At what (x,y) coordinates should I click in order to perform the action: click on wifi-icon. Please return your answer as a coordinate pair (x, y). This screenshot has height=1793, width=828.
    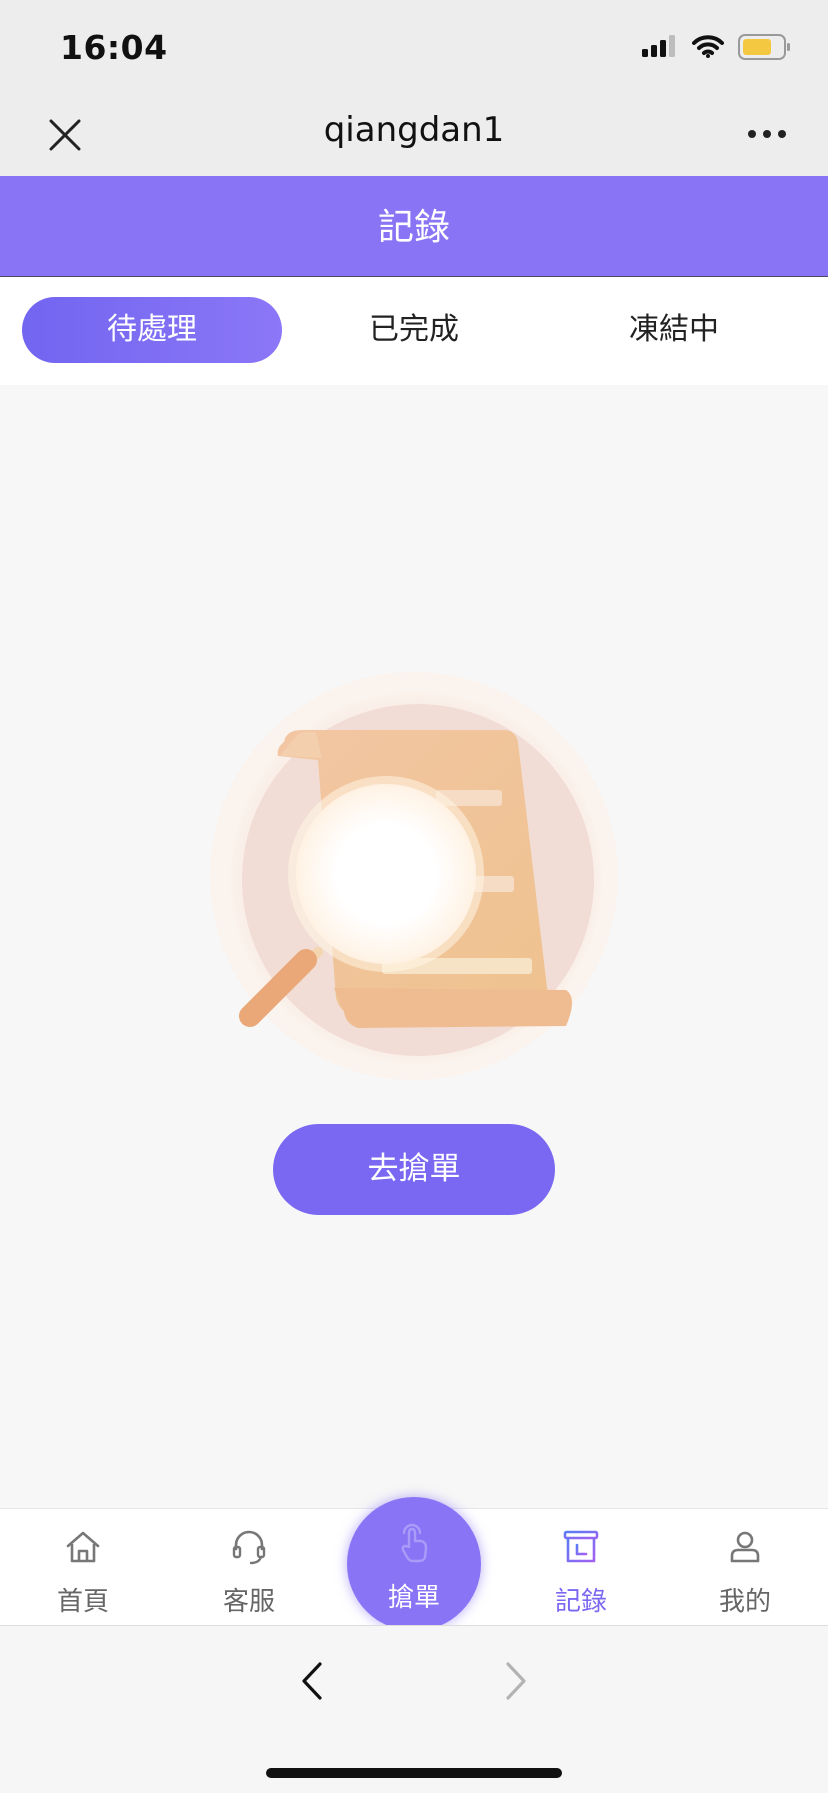
    Looking at the image, I should click on (708, 46).